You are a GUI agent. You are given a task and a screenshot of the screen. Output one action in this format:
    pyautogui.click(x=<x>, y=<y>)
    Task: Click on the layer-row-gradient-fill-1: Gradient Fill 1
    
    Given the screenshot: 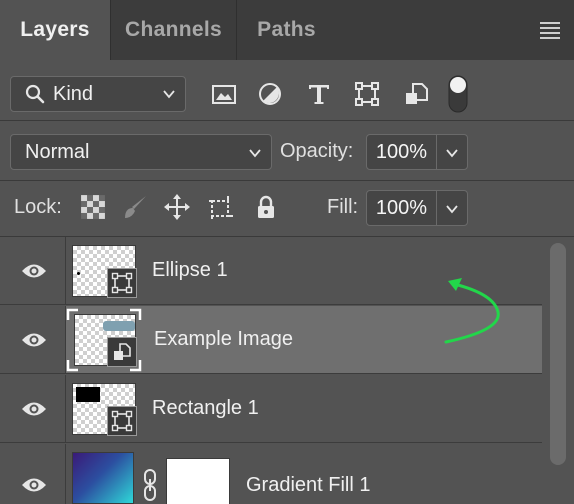 What is the action you would take?
    pyautogui.click(x=271, y=474)
    